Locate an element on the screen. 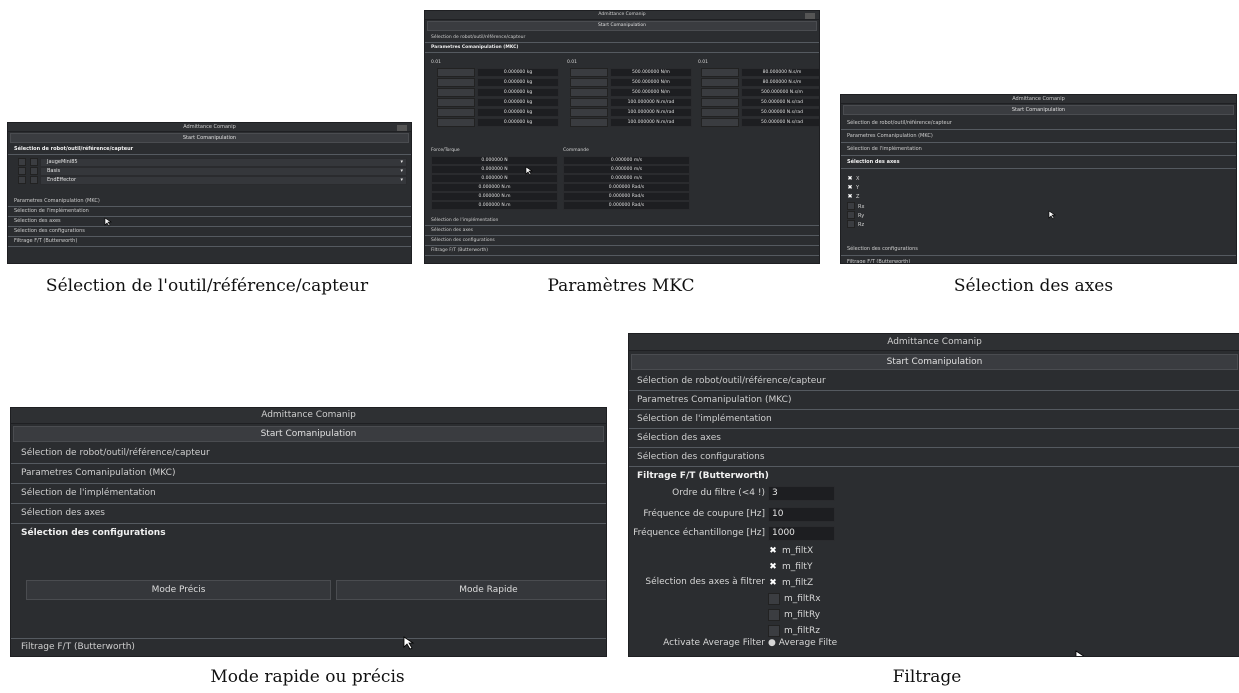 The height and width of the screenshot is (693, 1239). axis-row: ✖ Y is located at coordinates (1041, 188).